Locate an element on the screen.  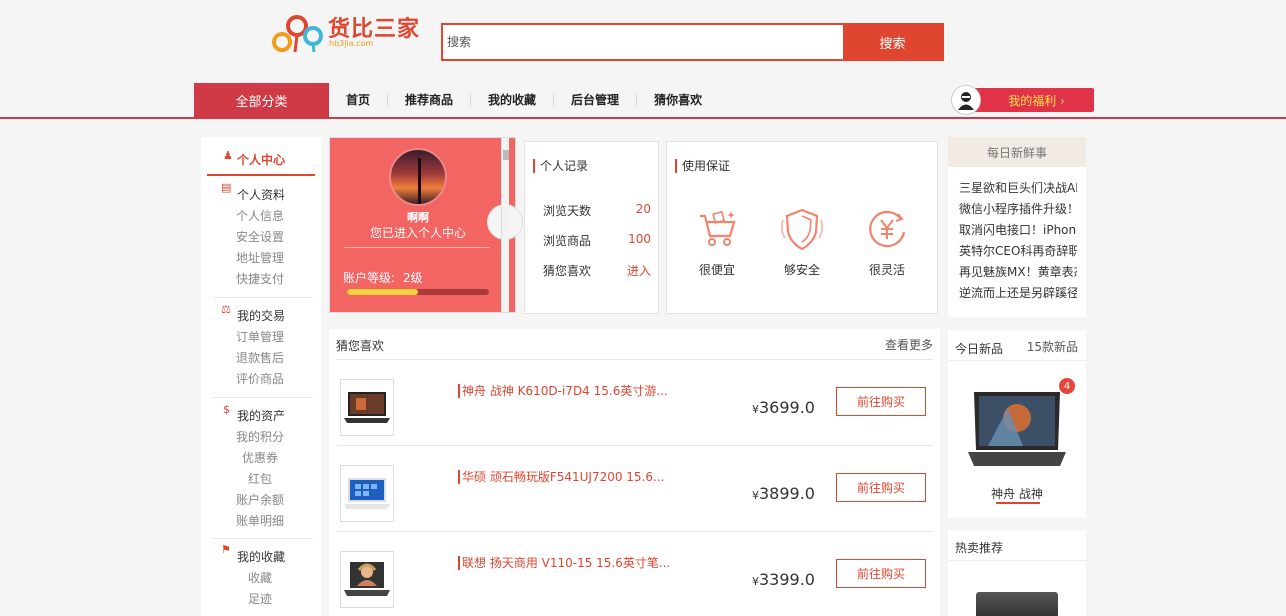
guarantee-item: 很便宜 is located at coordinates (717, 242).